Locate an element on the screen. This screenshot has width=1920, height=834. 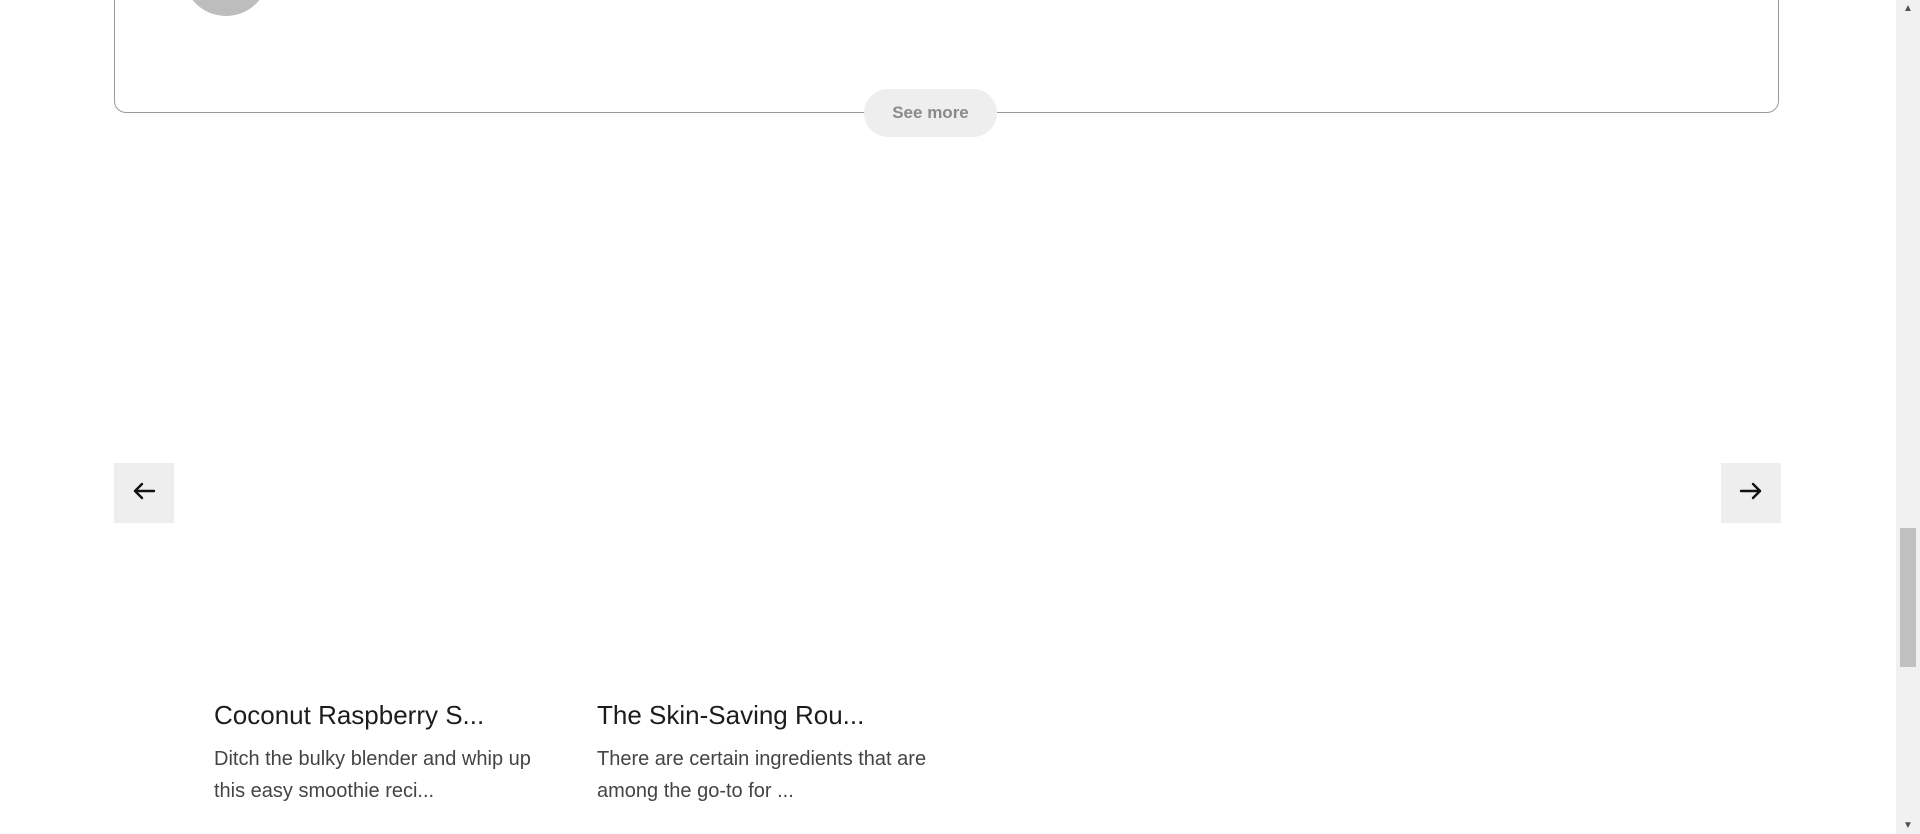
carousel-prev-button is located at coordinates (144, 493).